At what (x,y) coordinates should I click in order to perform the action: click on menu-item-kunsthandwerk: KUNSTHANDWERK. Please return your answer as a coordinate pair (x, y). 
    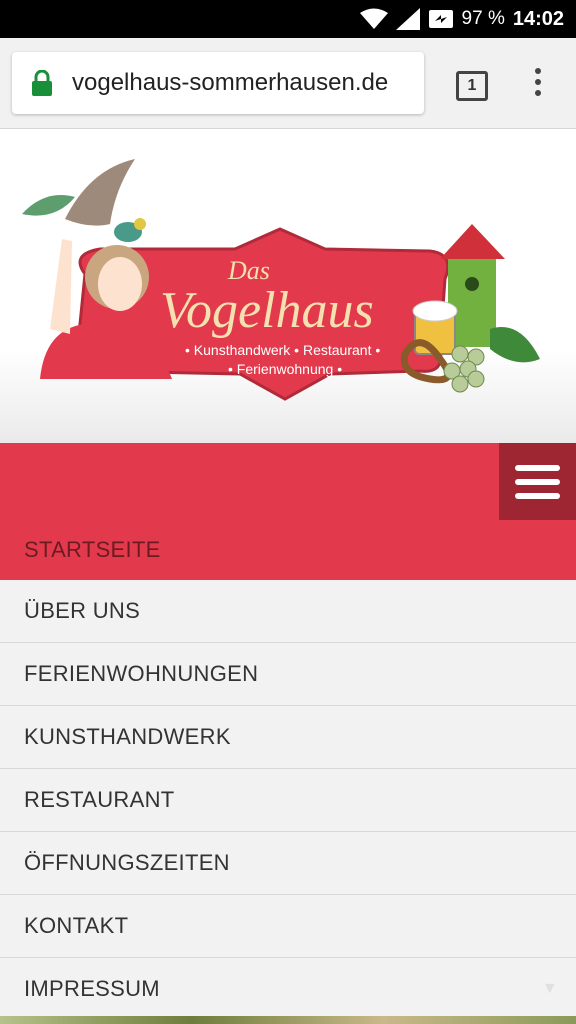
    Looking at the image, I should click on (288, 737).